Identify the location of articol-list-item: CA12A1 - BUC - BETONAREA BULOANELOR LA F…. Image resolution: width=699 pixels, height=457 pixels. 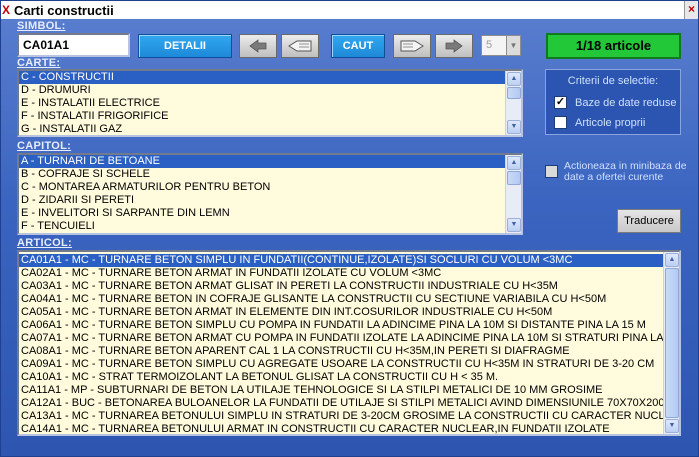
(341, 403).